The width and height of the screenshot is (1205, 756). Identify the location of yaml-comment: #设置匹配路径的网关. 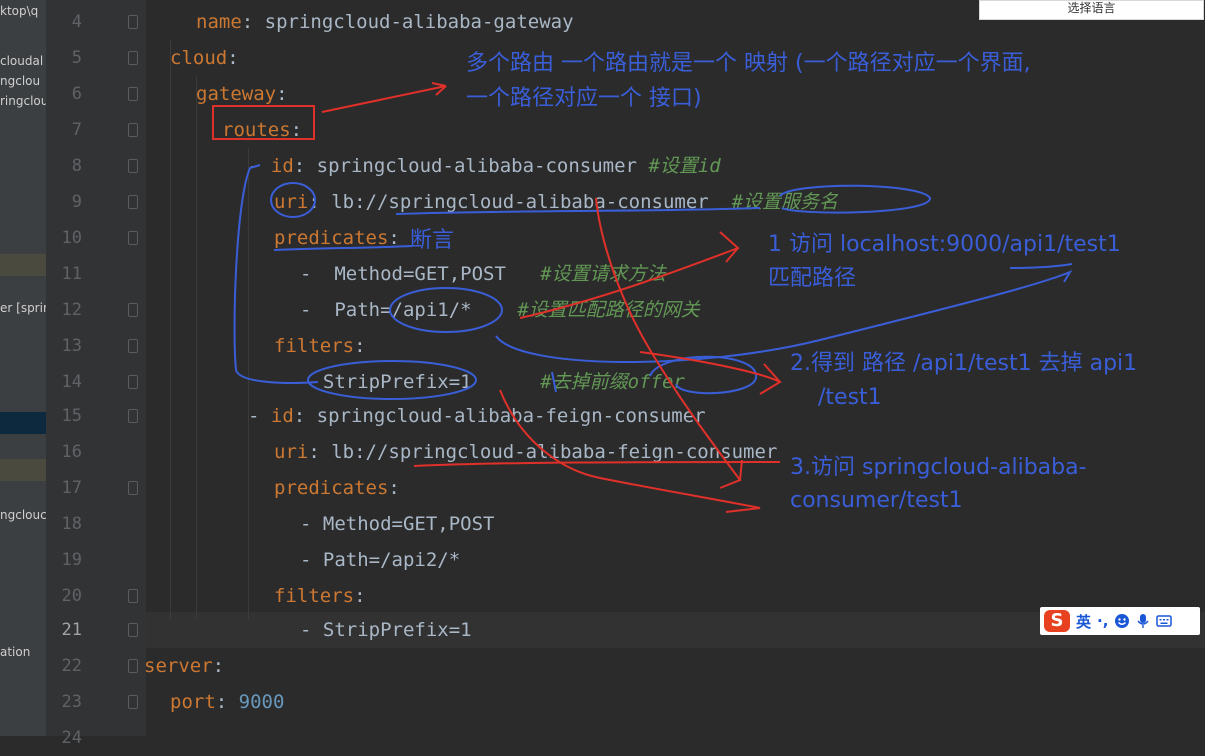
(608, 310).